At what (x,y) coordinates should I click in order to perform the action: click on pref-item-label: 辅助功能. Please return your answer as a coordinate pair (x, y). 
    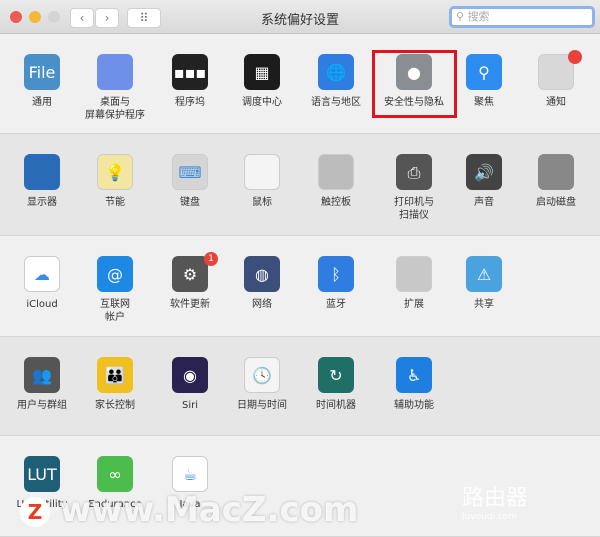
    Looking at the image, I should click on (414, 405).